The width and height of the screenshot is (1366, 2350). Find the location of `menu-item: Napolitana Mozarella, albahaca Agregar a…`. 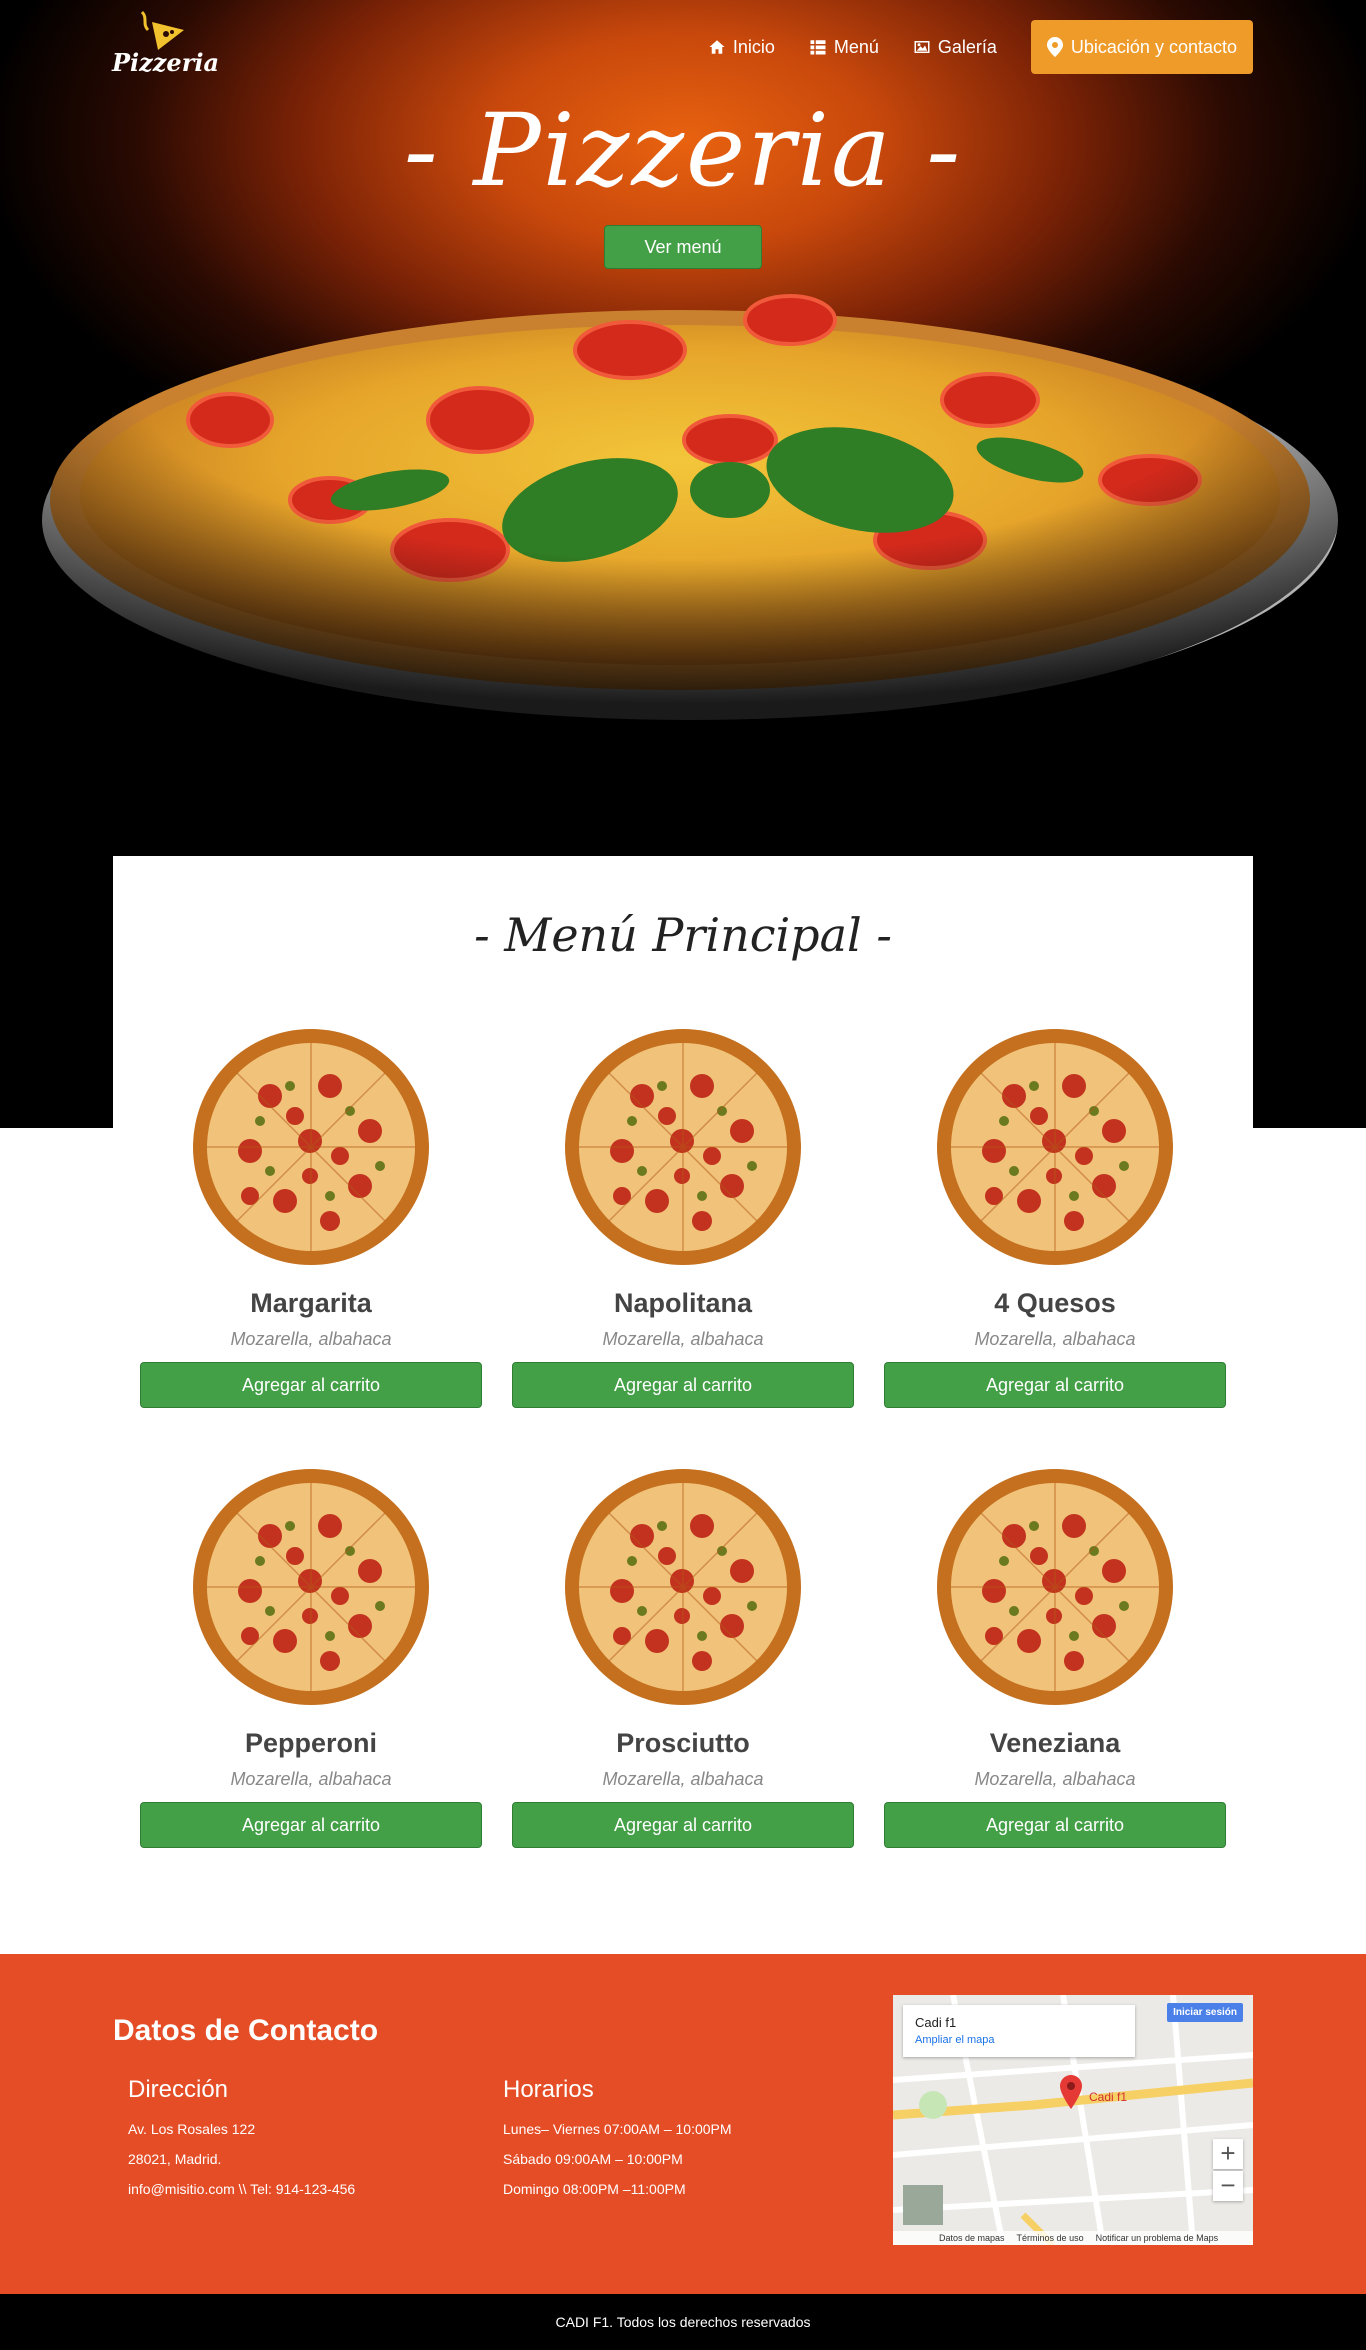

menu-item: Napolitana Mozarella, albahaca Agregar a… is located at coordinates (683, 1217).